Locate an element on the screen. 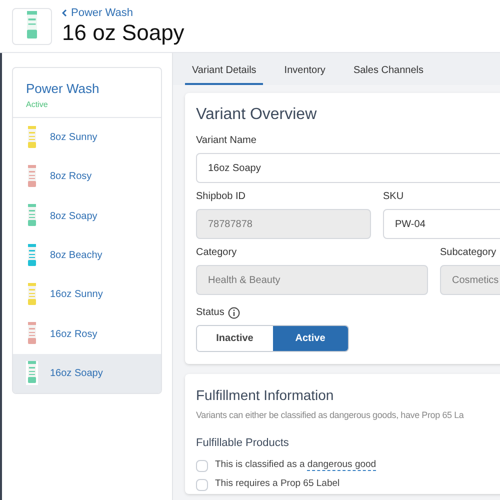  field-label: Status is located at coordinates (210, 313).